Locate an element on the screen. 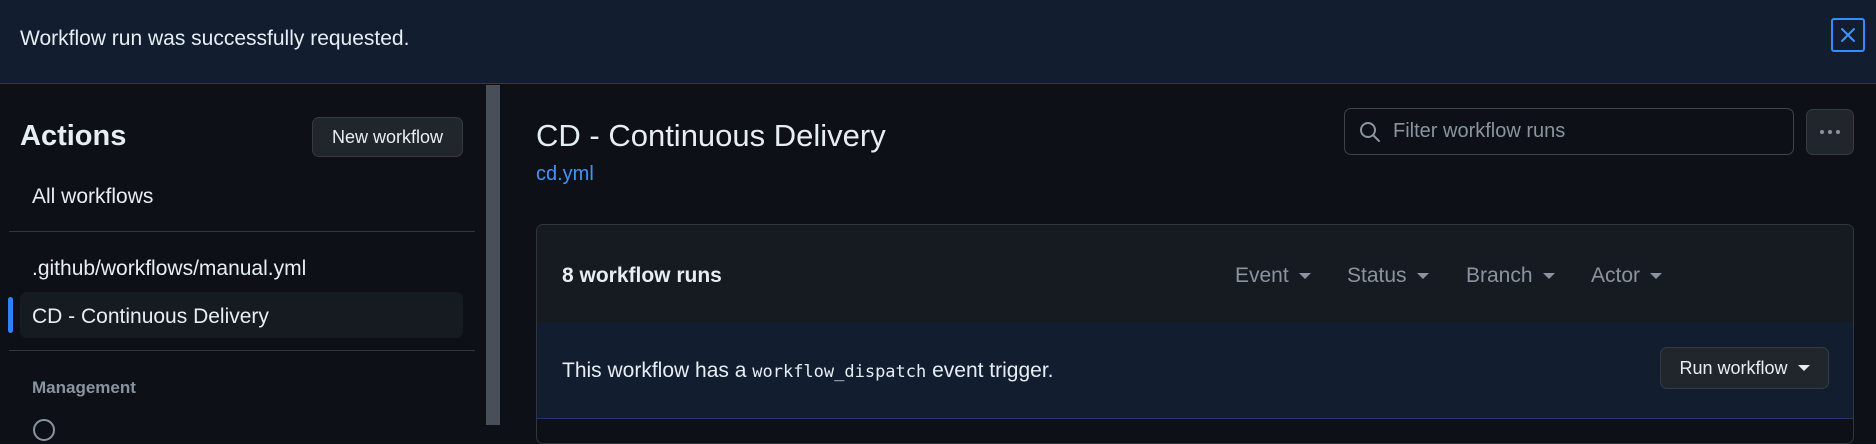 Image resolution: width=1876 pixels, height=444 pixels. filter-actor-dropdown: Actor is located at coordinates (1627, 276).